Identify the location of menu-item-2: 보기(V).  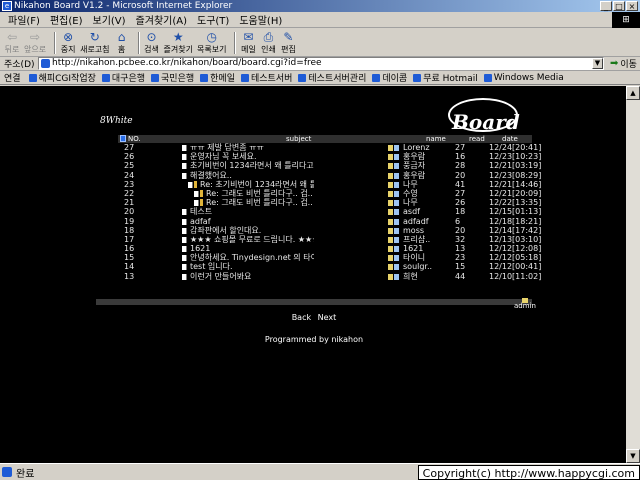
(109, 19).